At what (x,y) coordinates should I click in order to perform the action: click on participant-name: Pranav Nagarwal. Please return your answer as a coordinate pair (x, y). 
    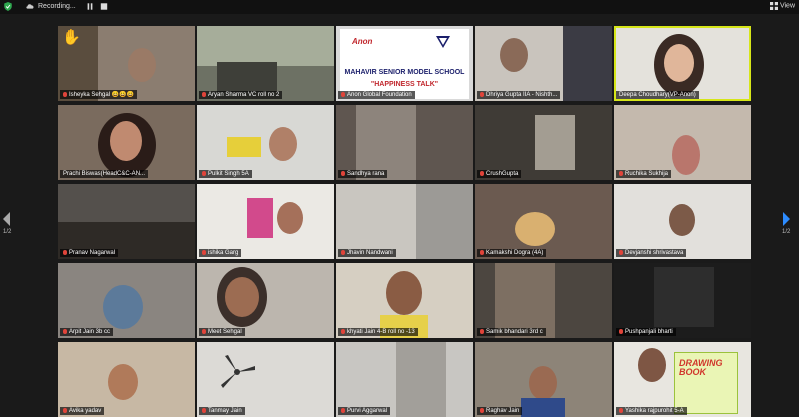
    Looking at the image, I should click on (89, 253).